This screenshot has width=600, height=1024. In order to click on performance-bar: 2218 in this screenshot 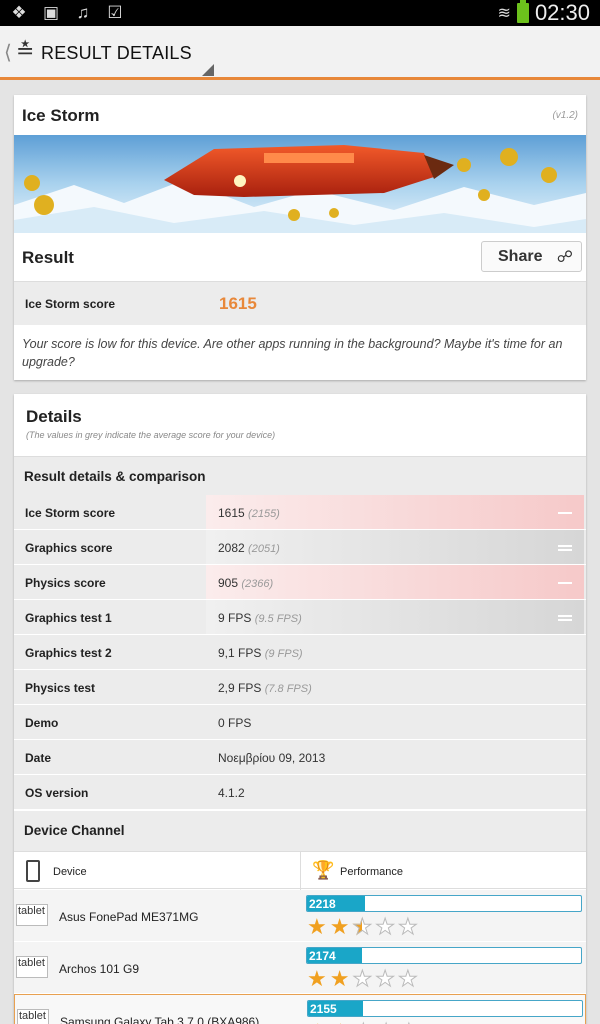, I will do `click(444, 903)`.